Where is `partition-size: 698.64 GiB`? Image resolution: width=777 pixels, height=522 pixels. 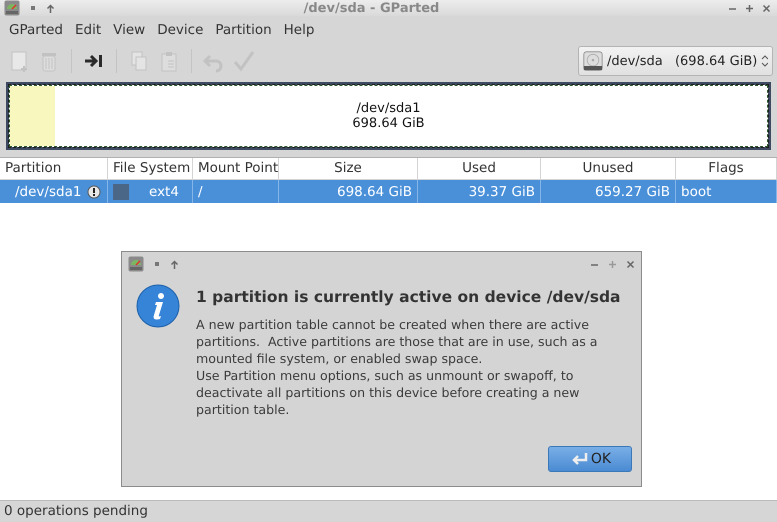
partition-size: 698.64 GiB is located at coordinates (388, 123).